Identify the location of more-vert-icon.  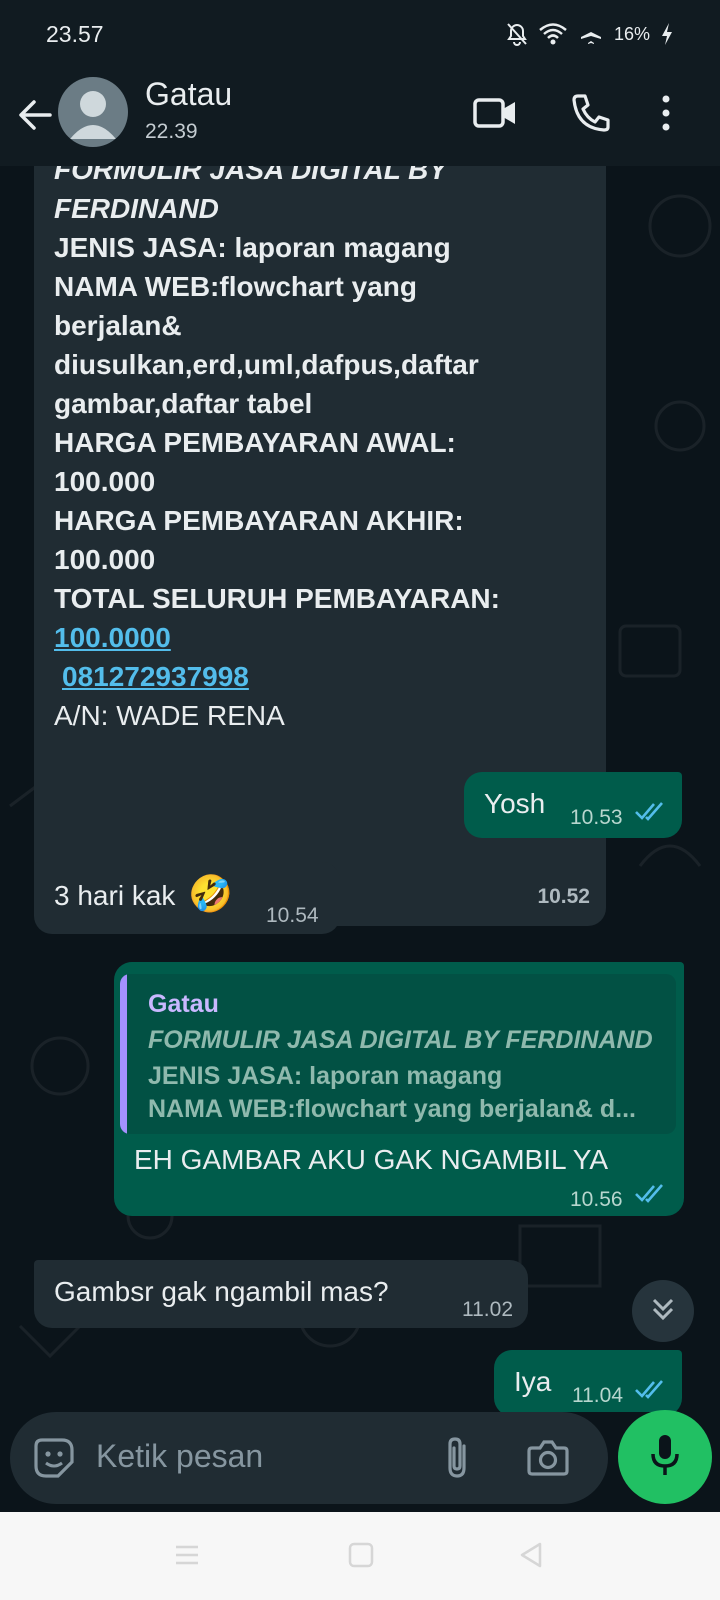
(666, 113).